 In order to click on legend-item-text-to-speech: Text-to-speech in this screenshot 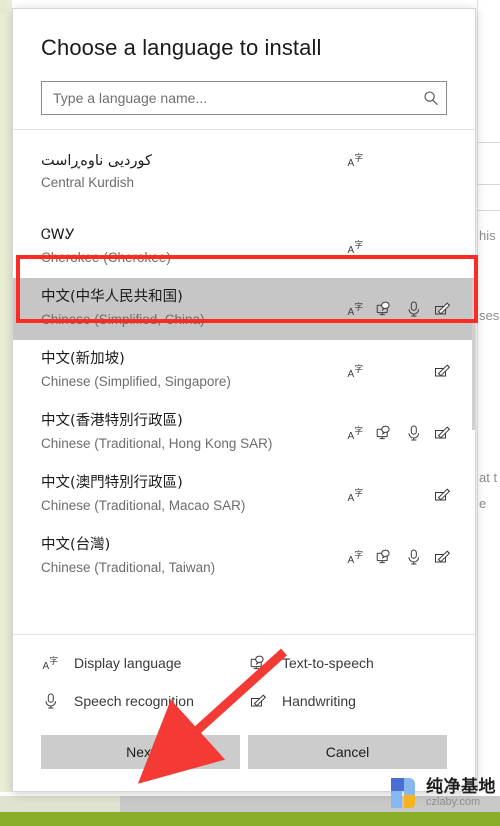, I will do `click(348, 663)`.